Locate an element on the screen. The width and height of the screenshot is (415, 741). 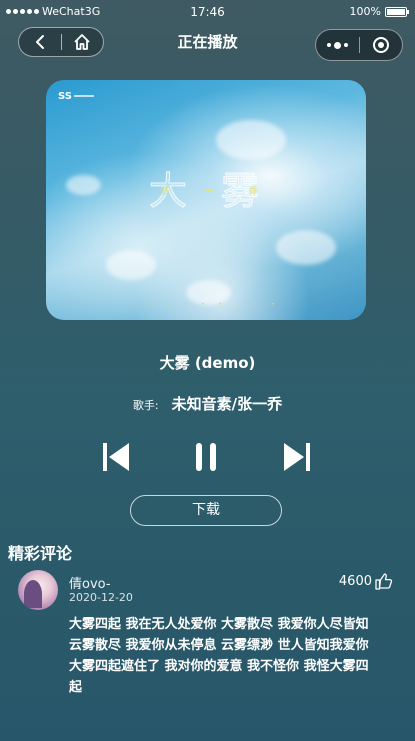
thumbs-up-icon is located at coordinates (384, 581).